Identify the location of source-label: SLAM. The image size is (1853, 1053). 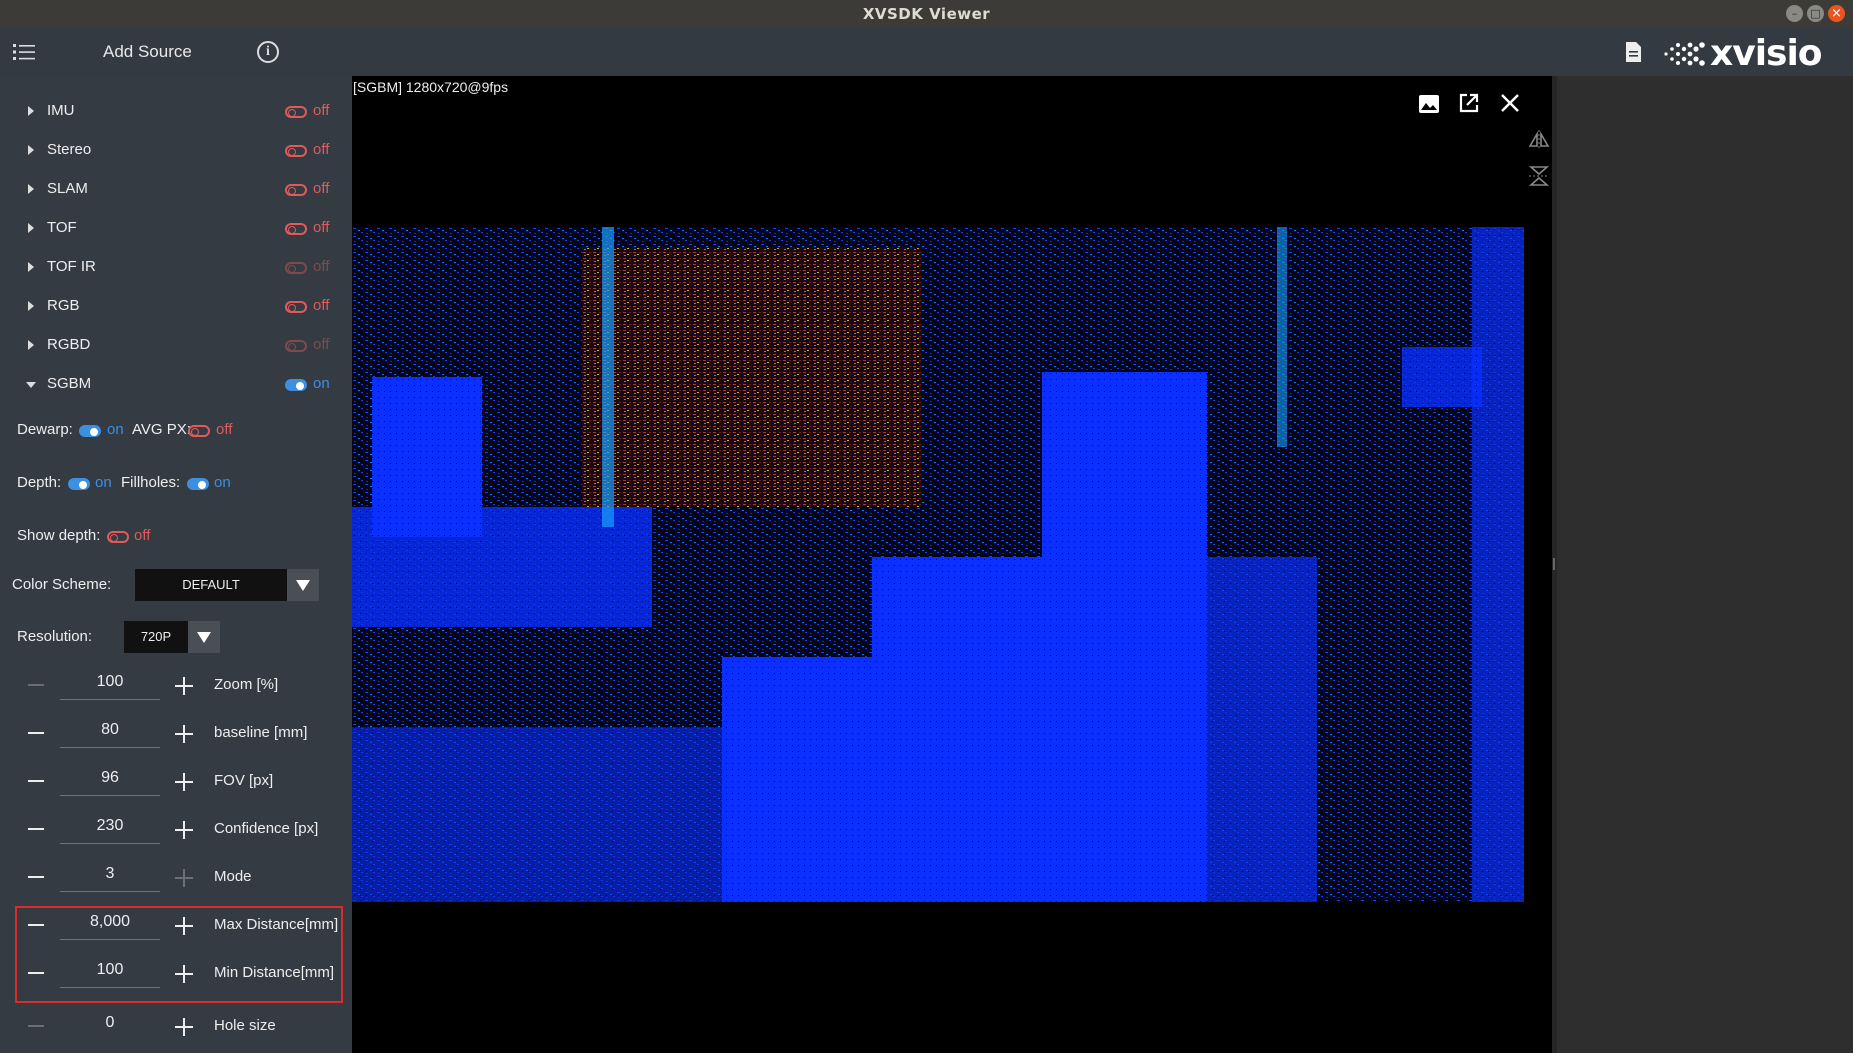
(67, 188).